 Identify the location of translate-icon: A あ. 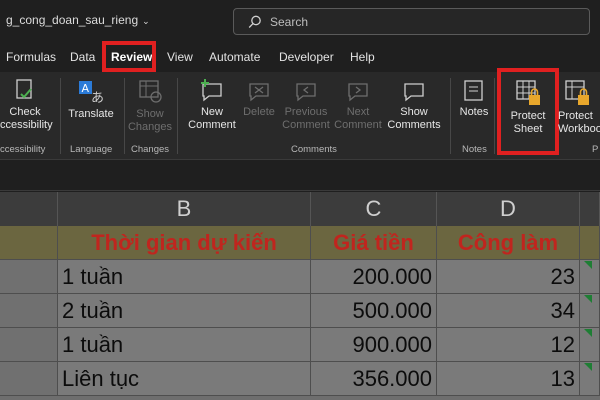
(91, 93).